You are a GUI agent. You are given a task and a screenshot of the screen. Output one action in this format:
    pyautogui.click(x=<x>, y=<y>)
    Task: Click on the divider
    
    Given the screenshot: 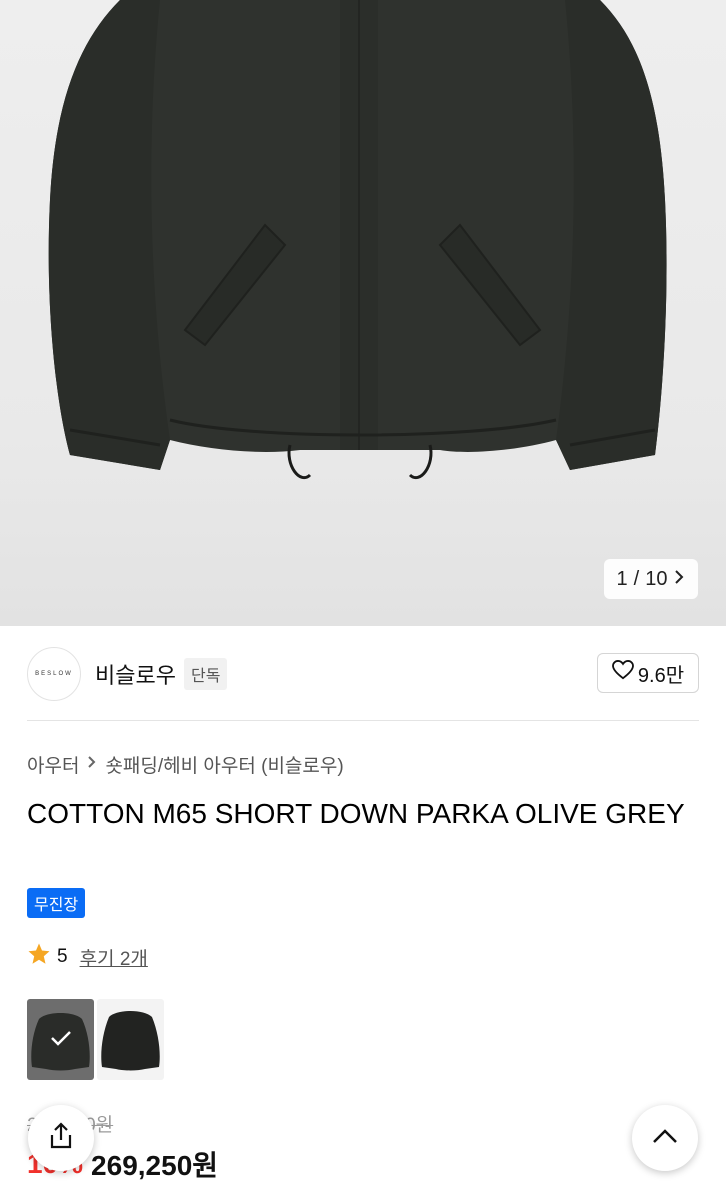 What is the action you would take?
    pyautogui.click(x=363, y=720)
    